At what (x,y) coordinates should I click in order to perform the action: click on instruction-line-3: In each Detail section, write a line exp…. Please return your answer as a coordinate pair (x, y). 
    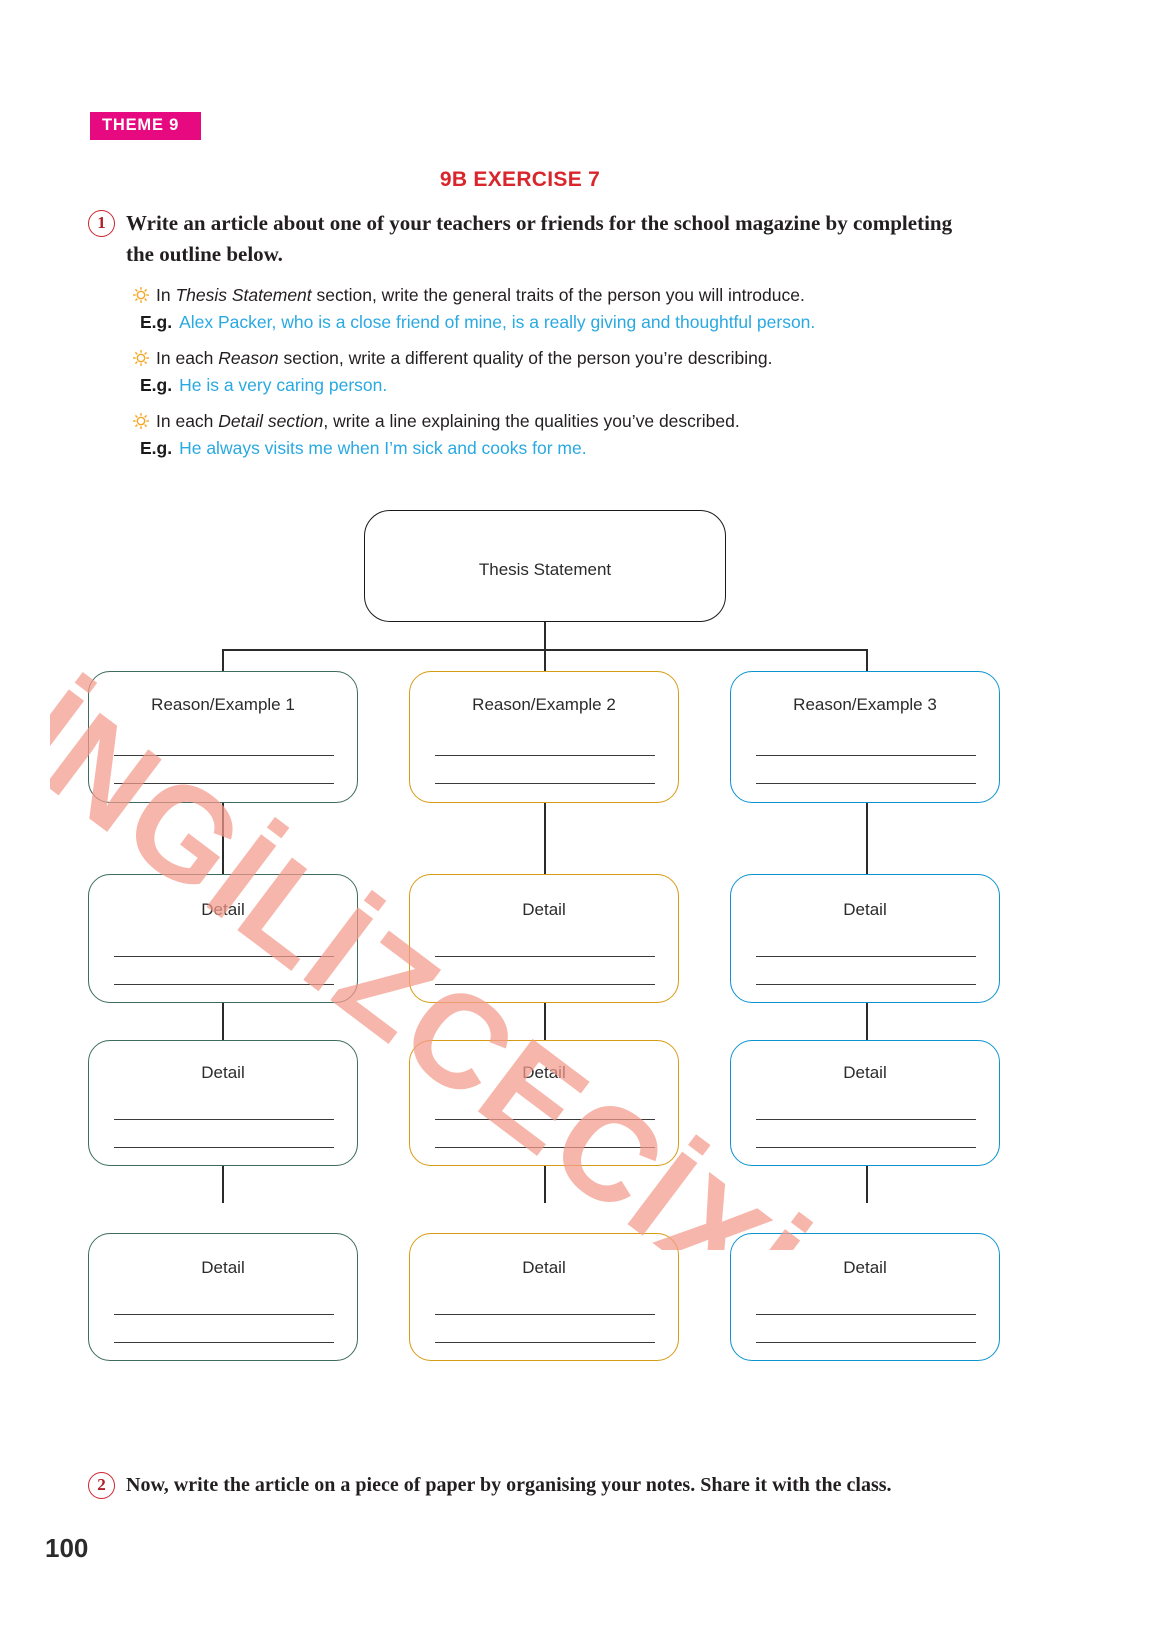
    Looking at the image, I should click on (572, 421).